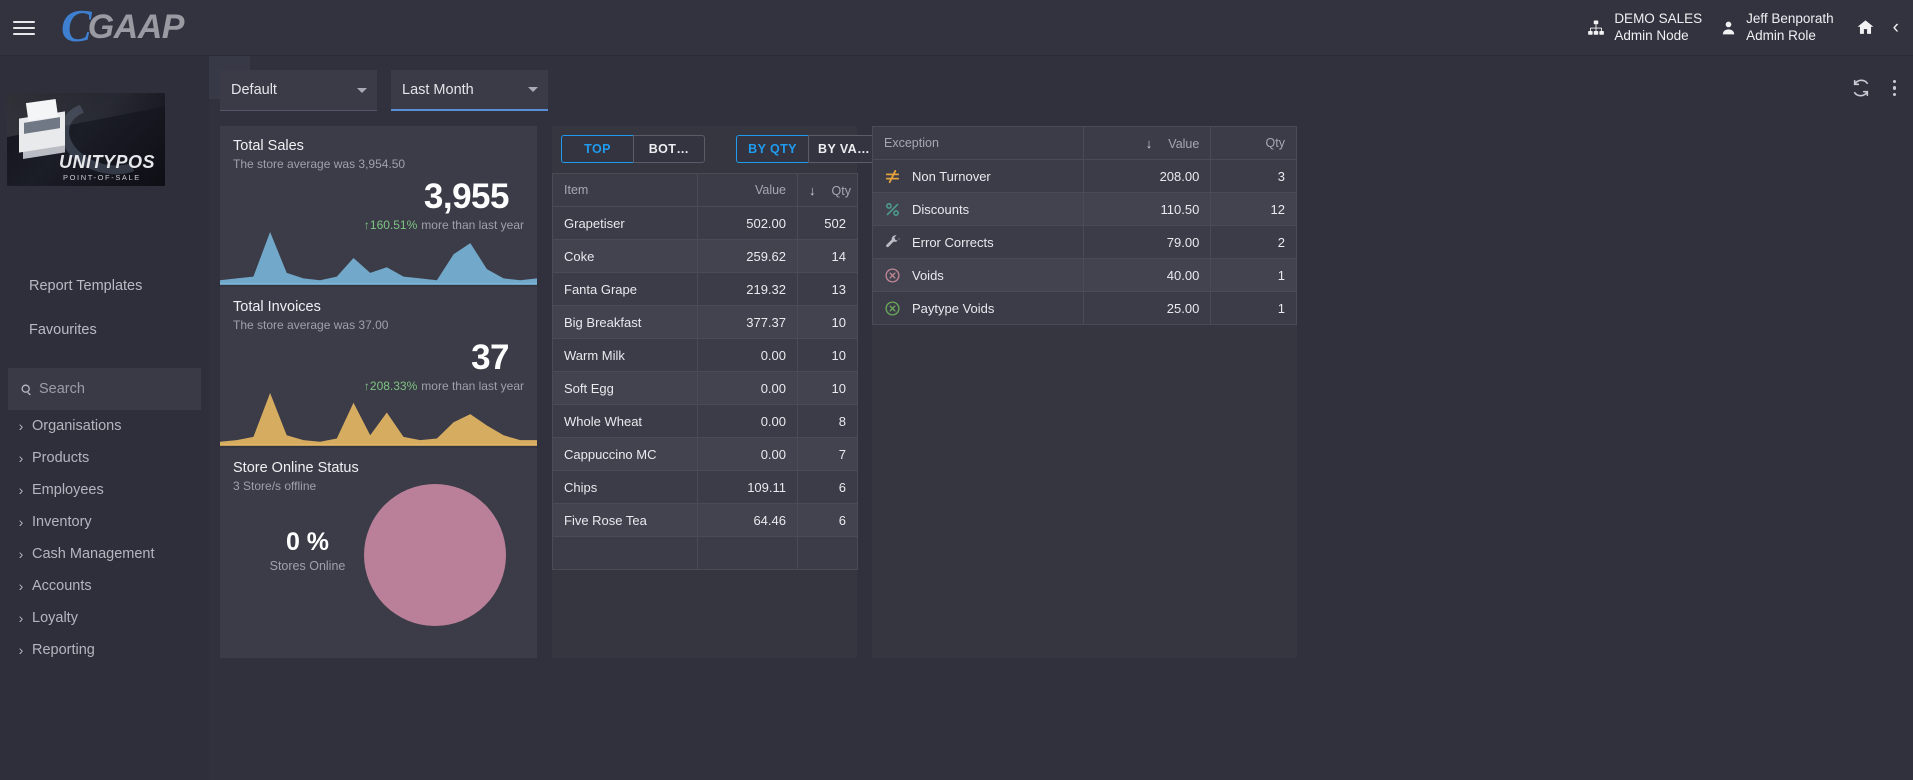 This screenshot has height=780, width=1913. Describe the element at coordinates (772, 149) in the screenshot. I see `tab-by-qty: BY QTY` at that location.